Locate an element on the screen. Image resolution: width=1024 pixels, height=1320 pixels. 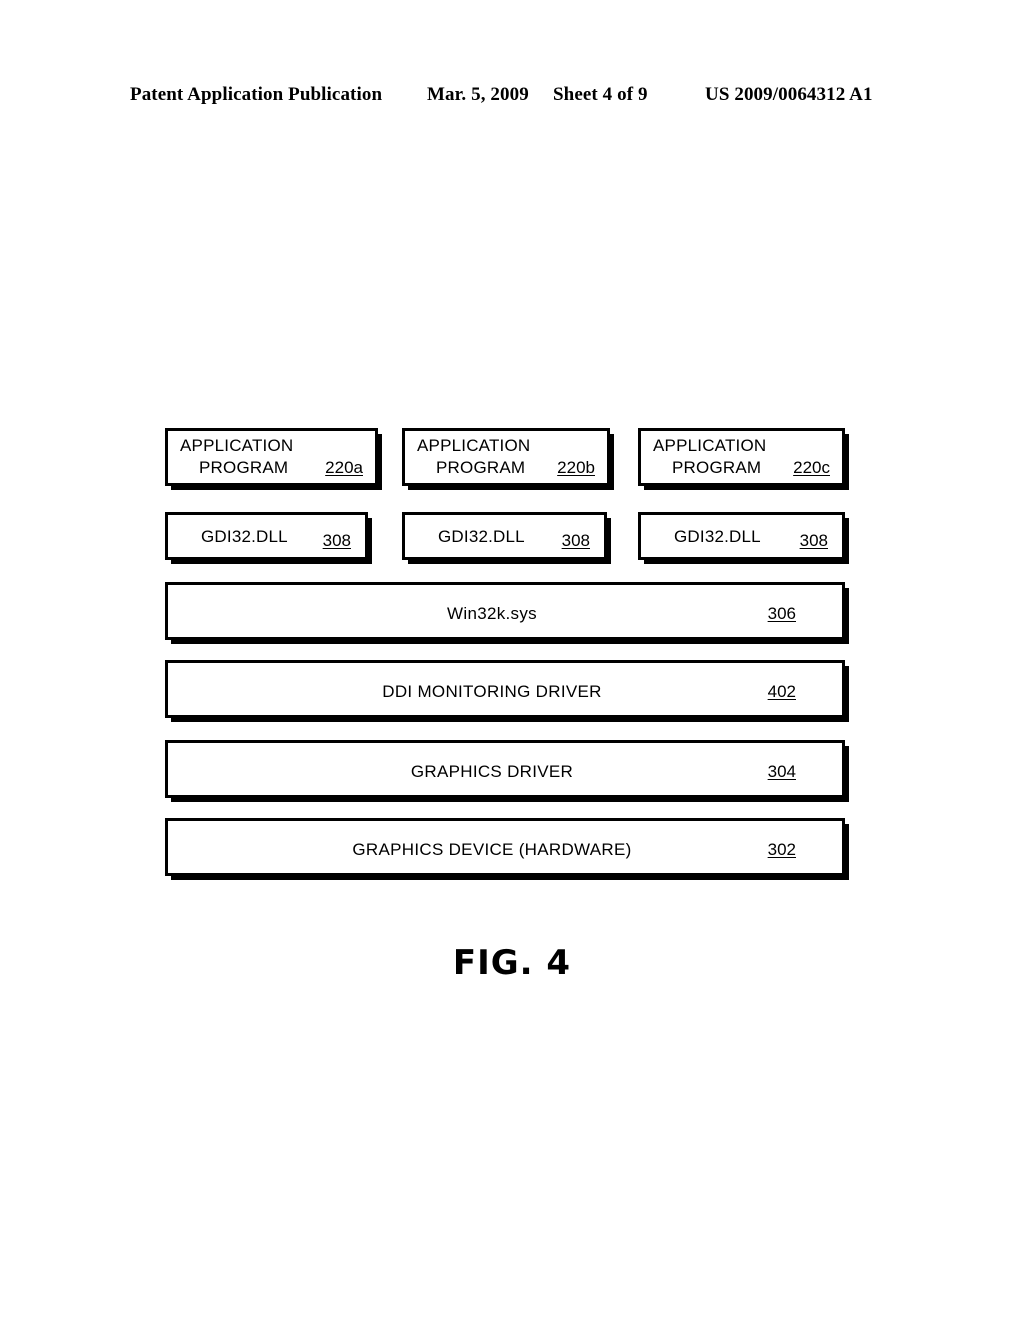
gdi32-dll-box-right: GDI32.DLL 308 is located at coordinates (741, 536).